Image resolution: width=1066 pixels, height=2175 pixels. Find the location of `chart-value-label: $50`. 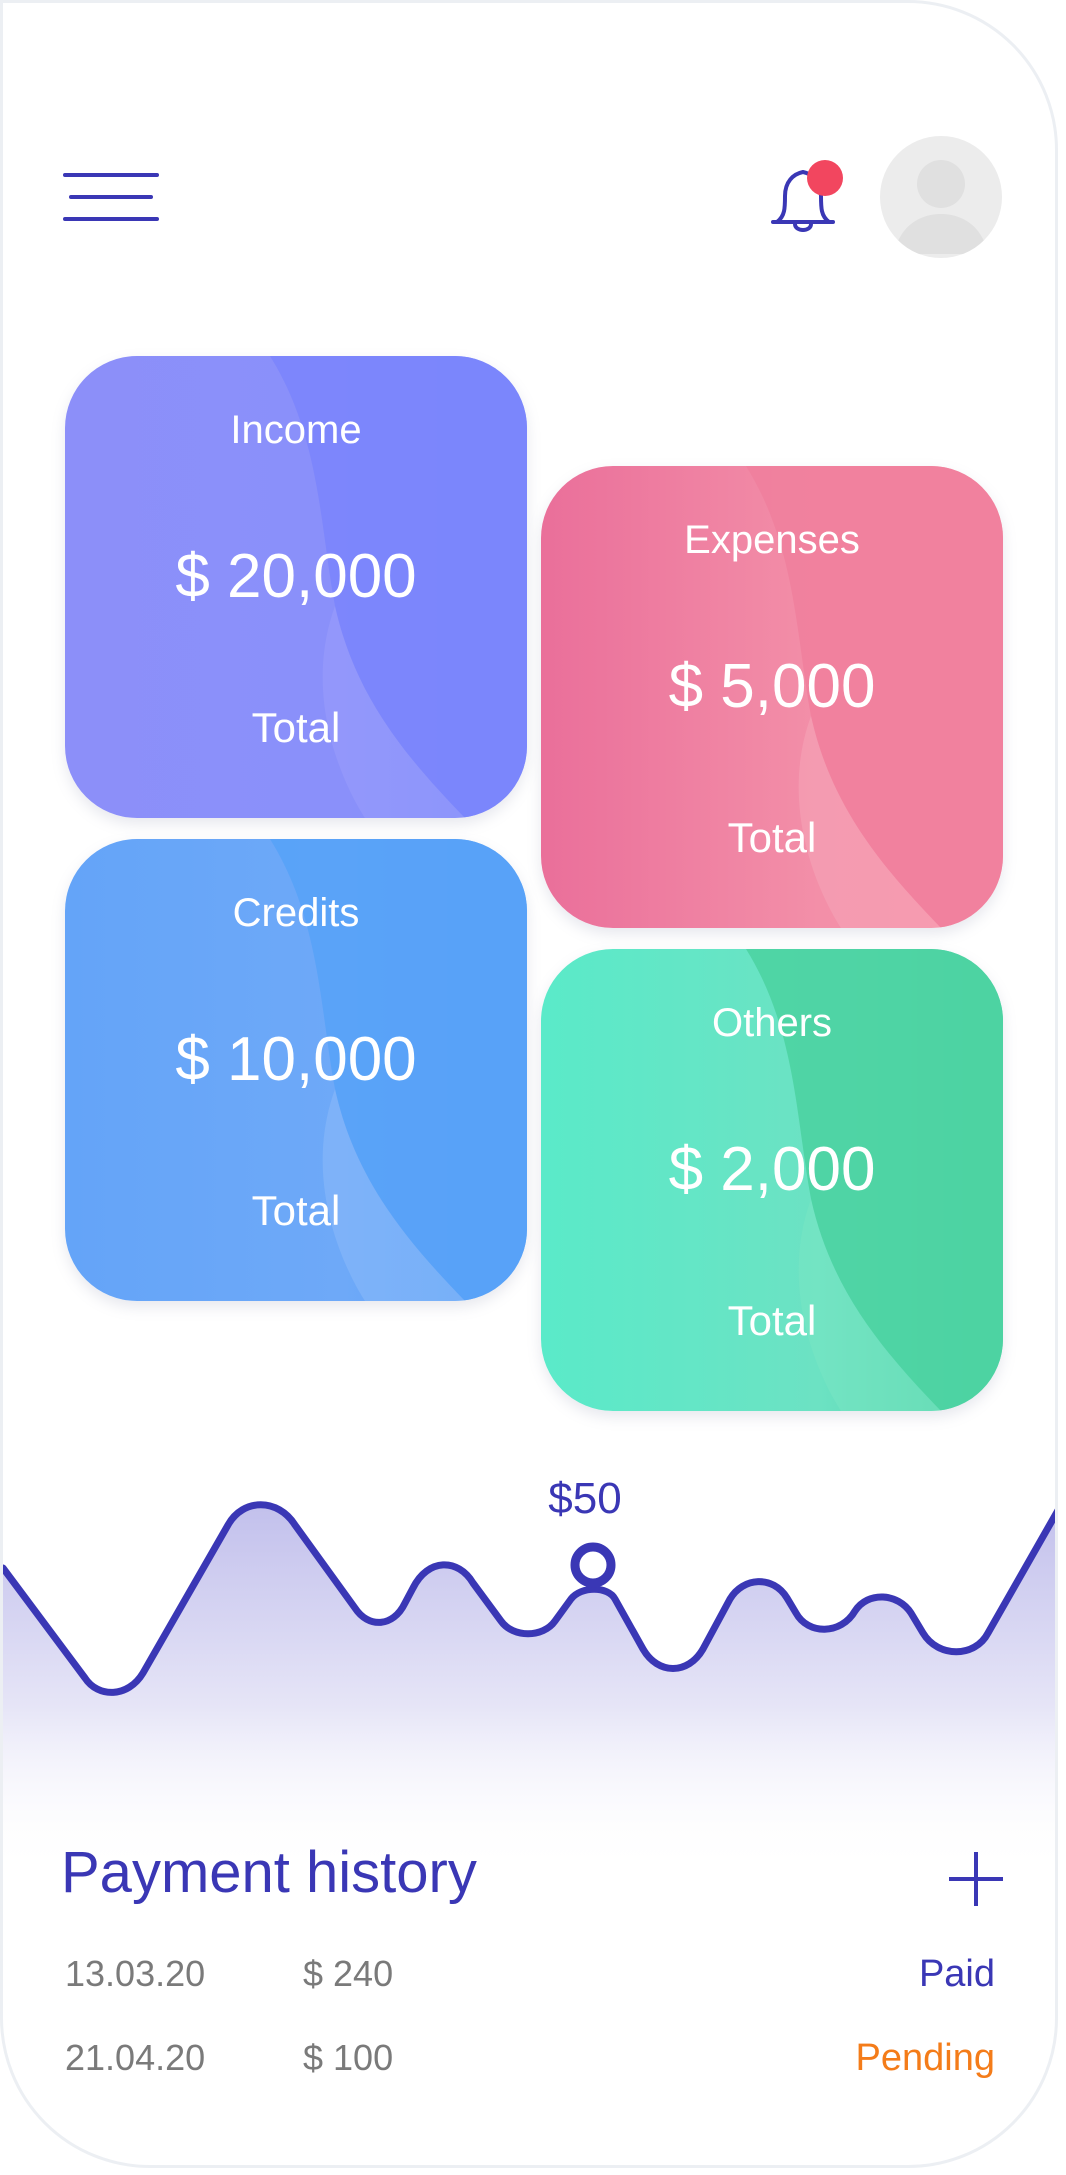

chart-value-label: $50 is located at coordinates (585, 1498).